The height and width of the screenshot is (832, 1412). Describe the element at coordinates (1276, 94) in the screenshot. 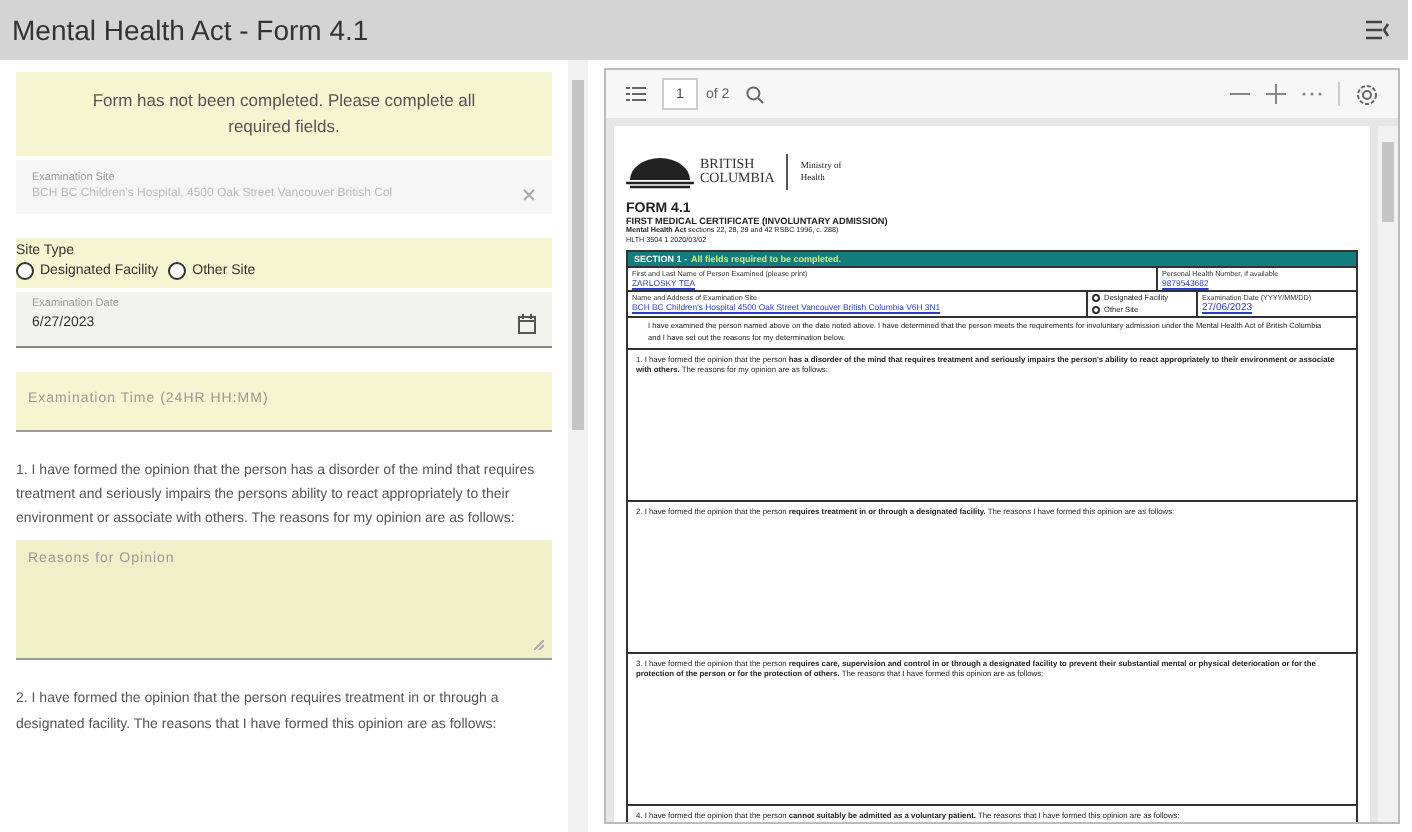

I see `zoom-in-icon` at that location.